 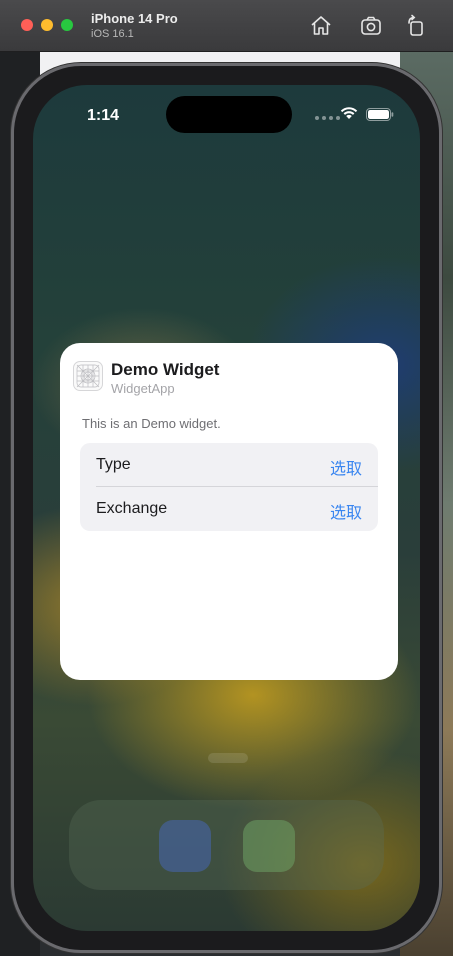 What do you see at coordinates (416, 26) in the screenshot?
I see `rotate-icon` at bounding box center [416, 26].